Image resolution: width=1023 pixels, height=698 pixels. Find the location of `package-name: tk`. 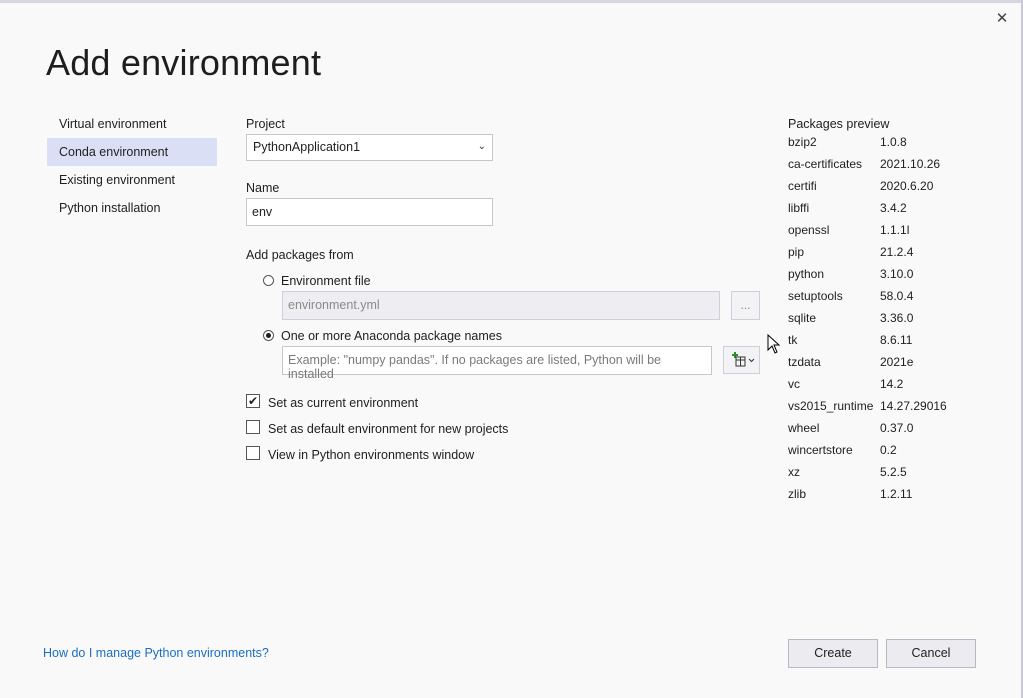

package-name: tk is located at coordinates (793, 340).